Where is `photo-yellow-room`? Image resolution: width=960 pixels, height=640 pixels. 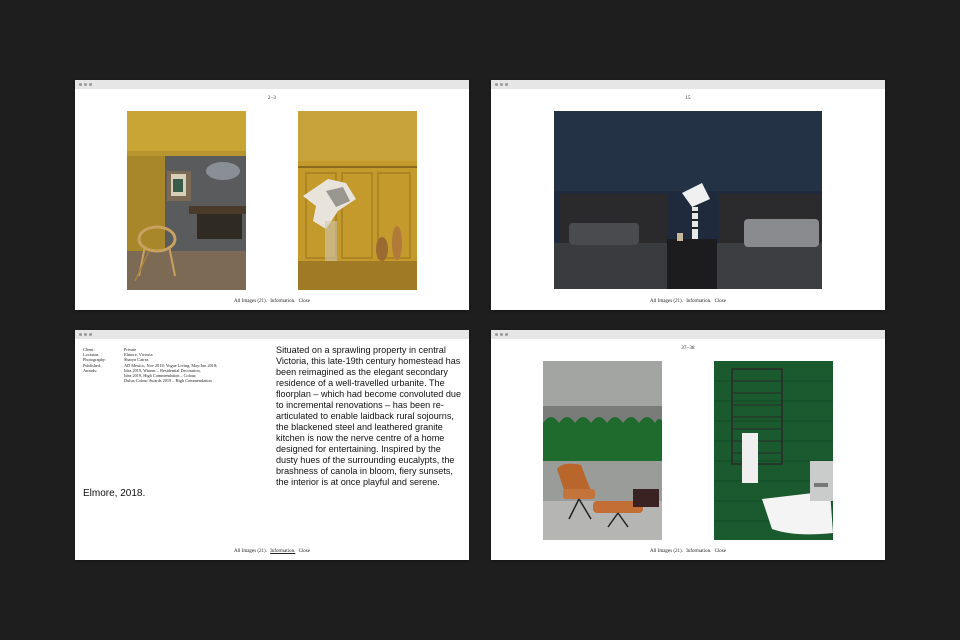 photo-yellow-room is located at coordinates (186, 200).